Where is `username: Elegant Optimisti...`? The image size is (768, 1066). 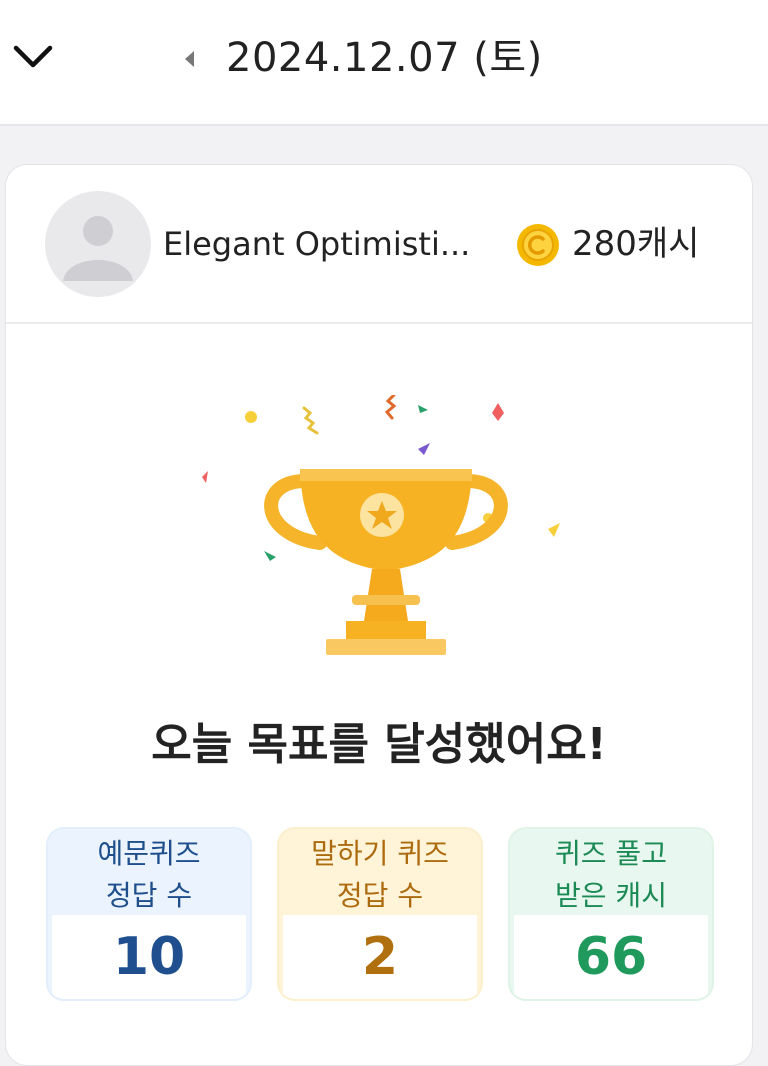 username: Elegant Optimisti... is located at coordinates (317, 244).